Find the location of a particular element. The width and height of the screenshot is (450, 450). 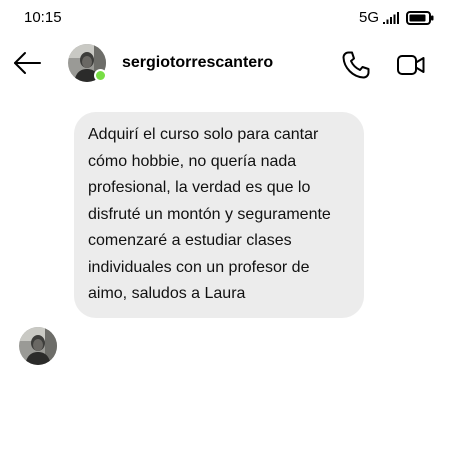

header-avatar is located at coordinates (87, 63).